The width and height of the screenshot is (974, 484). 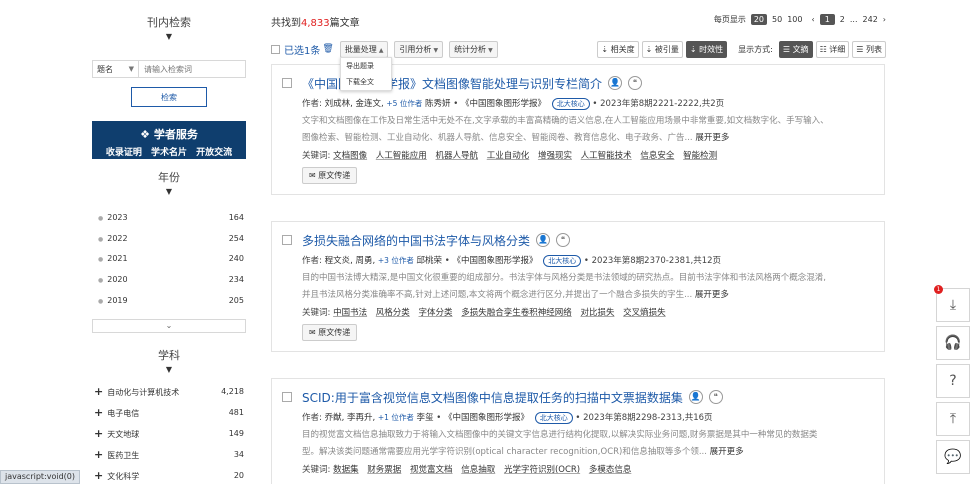 I want to click on keyword: 增强现实, so click(x=555, y=156).